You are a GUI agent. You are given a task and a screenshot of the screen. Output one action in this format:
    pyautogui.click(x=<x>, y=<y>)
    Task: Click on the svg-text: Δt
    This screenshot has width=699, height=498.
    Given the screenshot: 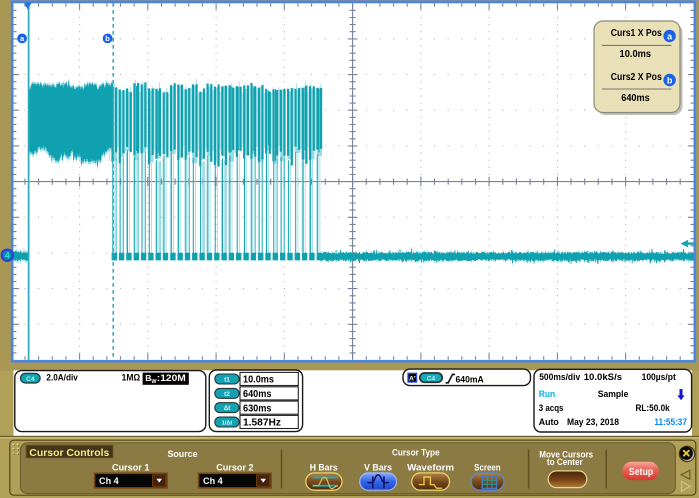 What is the action you would take?
    pyautogui.click(x=228, y=408)
    